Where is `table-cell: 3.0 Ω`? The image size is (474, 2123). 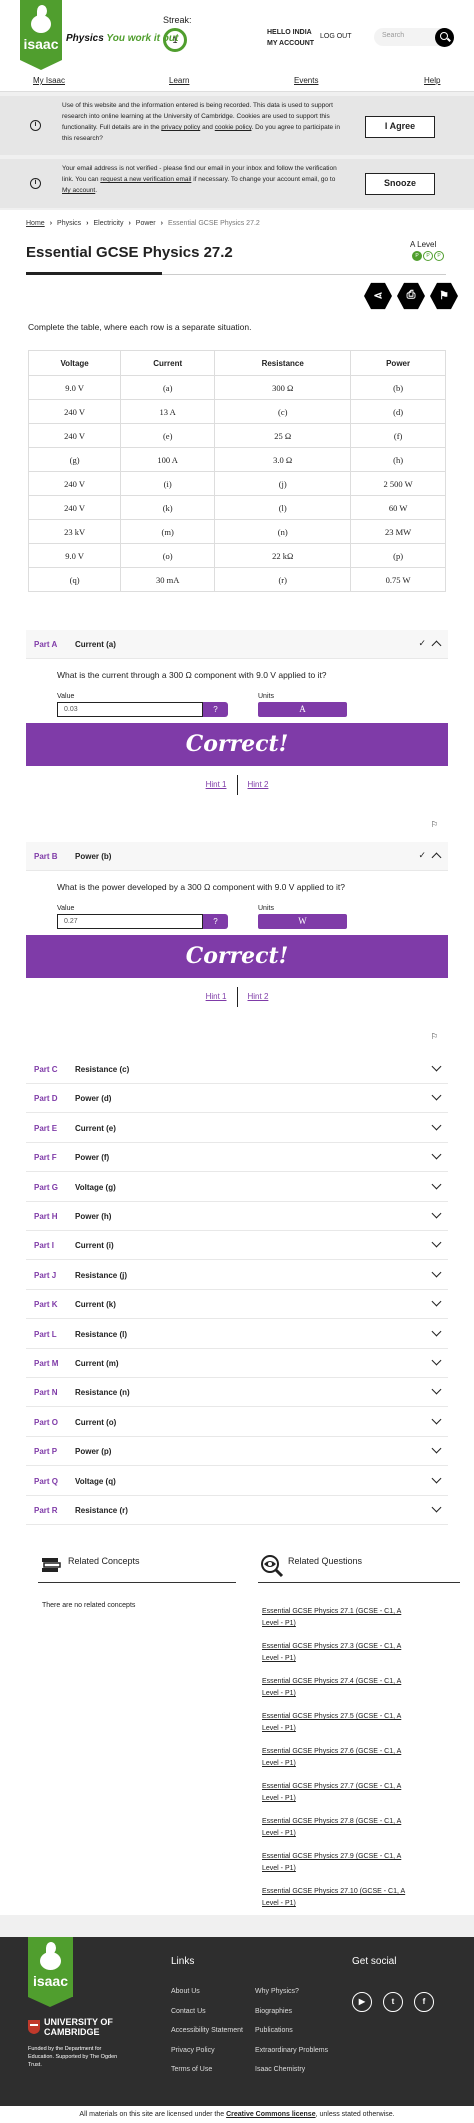 table-cell: 3.0 Ω is located at coordinates (283, 459).